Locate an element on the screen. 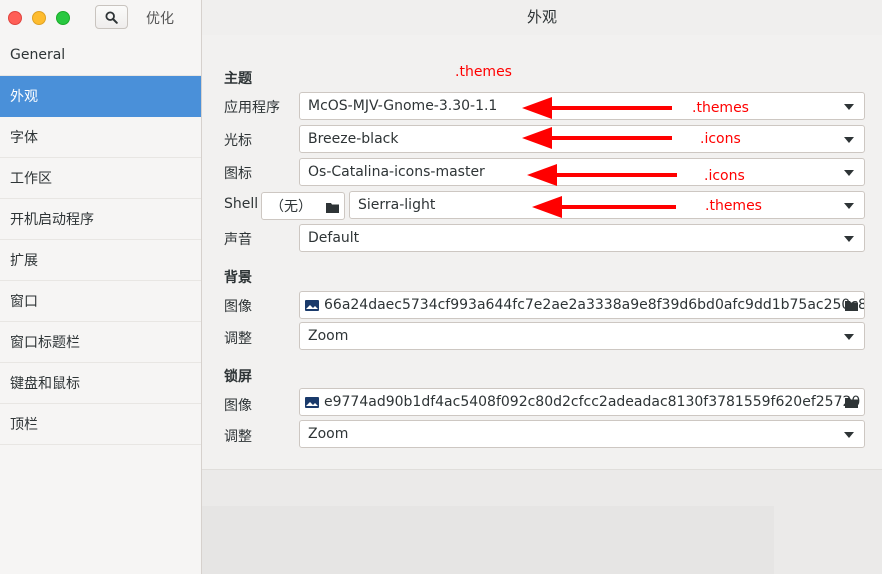 The height and width of the screenshot is (574, 882). icons-label: 图标 is located at coordinates (238, 174).